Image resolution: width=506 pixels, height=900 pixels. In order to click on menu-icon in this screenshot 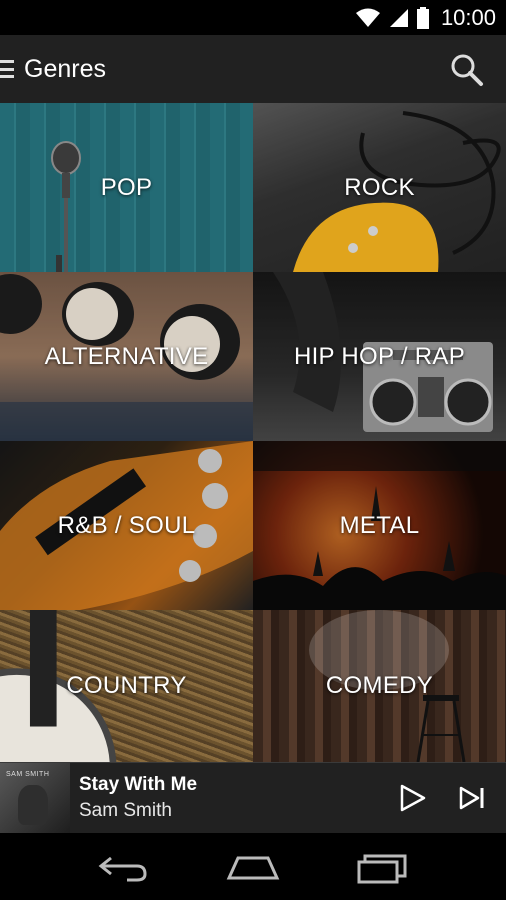, I will do `click(7, 69)`.